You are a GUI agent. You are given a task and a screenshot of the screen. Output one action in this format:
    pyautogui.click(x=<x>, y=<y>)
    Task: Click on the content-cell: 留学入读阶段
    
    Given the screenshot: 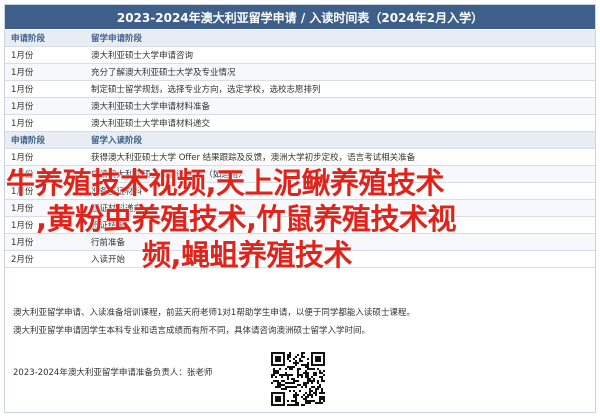 What is the action you would take?
    pyautogui.click(x=117, y=141)
    